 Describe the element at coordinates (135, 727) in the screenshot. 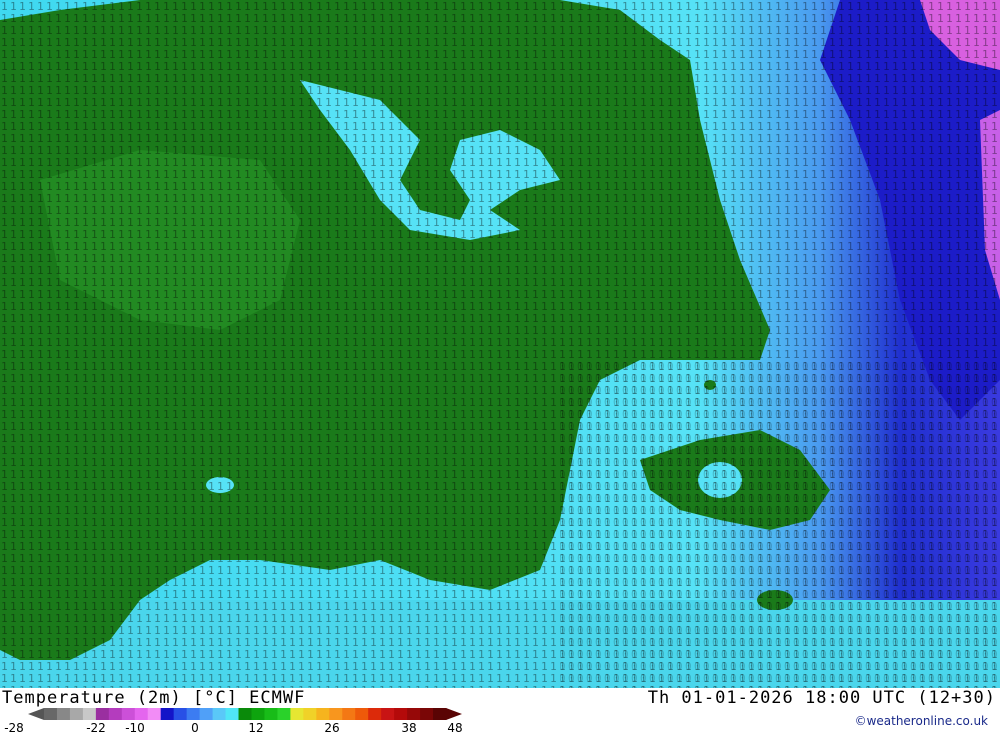

I see `scale-label: -10` at that location.